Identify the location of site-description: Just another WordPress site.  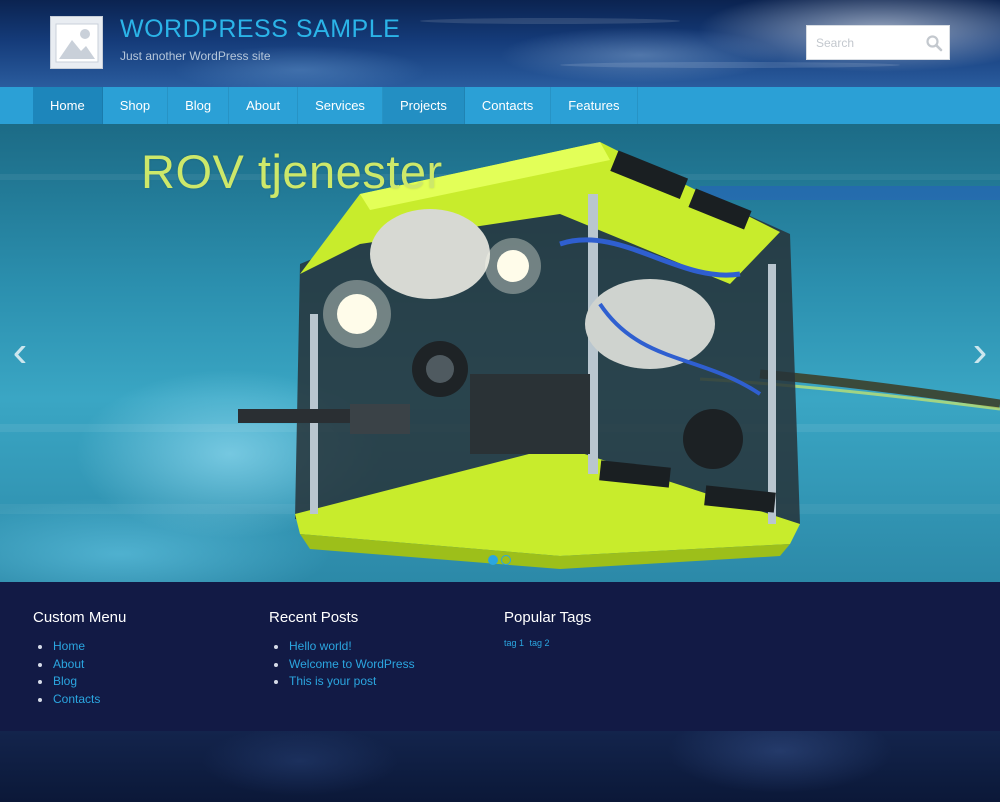
(195, 56).